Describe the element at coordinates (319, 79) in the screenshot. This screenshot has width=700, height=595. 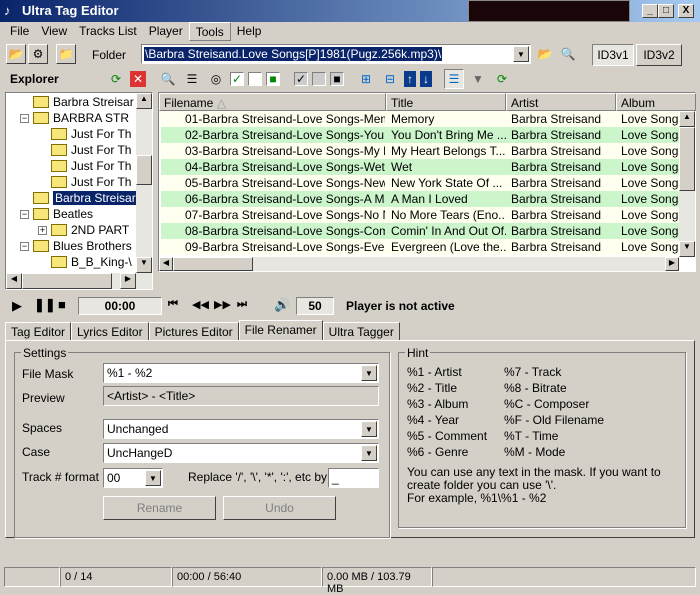
I see `uncheck-selected-icon` at that location.